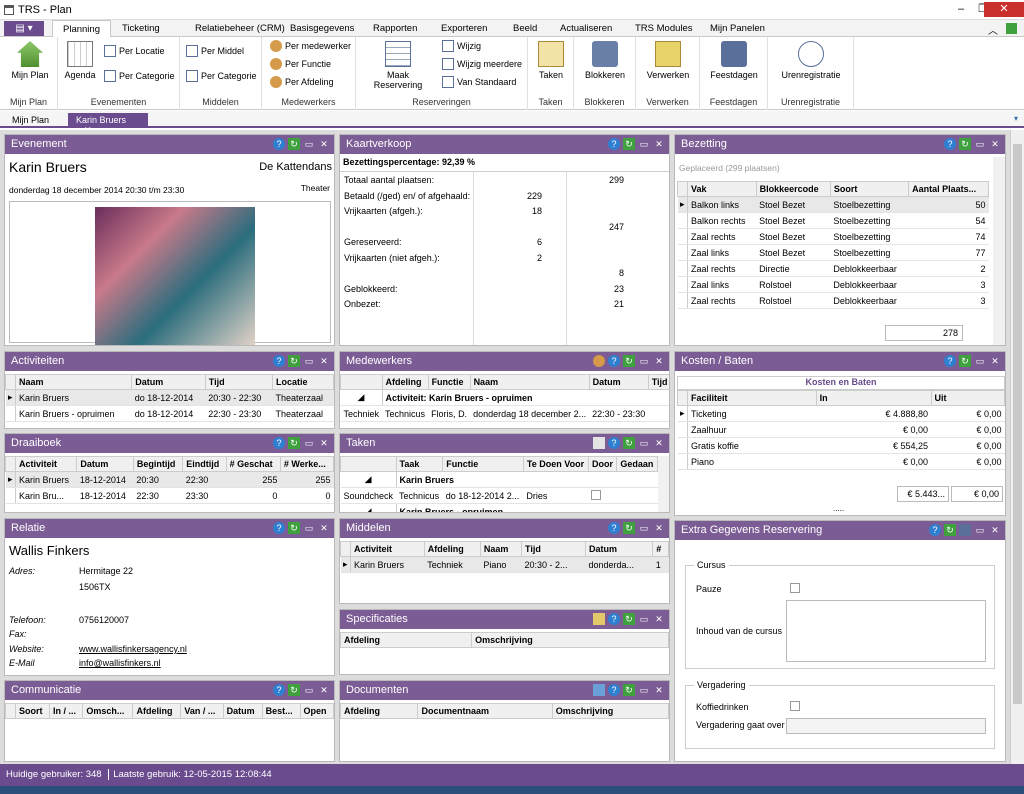  I want to click on column-header: Begintijd, so click(158, 464).